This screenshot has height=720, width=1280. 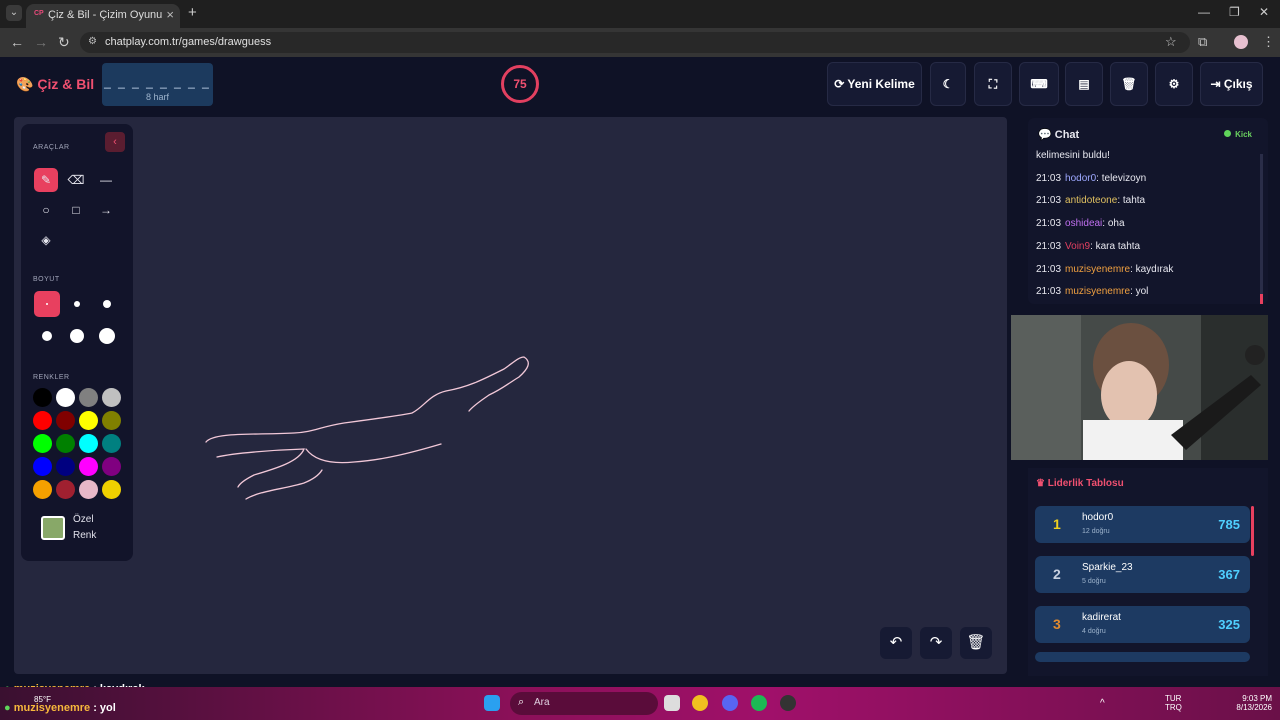 What do you see at coordinates (106, 210) in the screenshot?
I see `arrow-tool: →` at bounding box center [106, 210].